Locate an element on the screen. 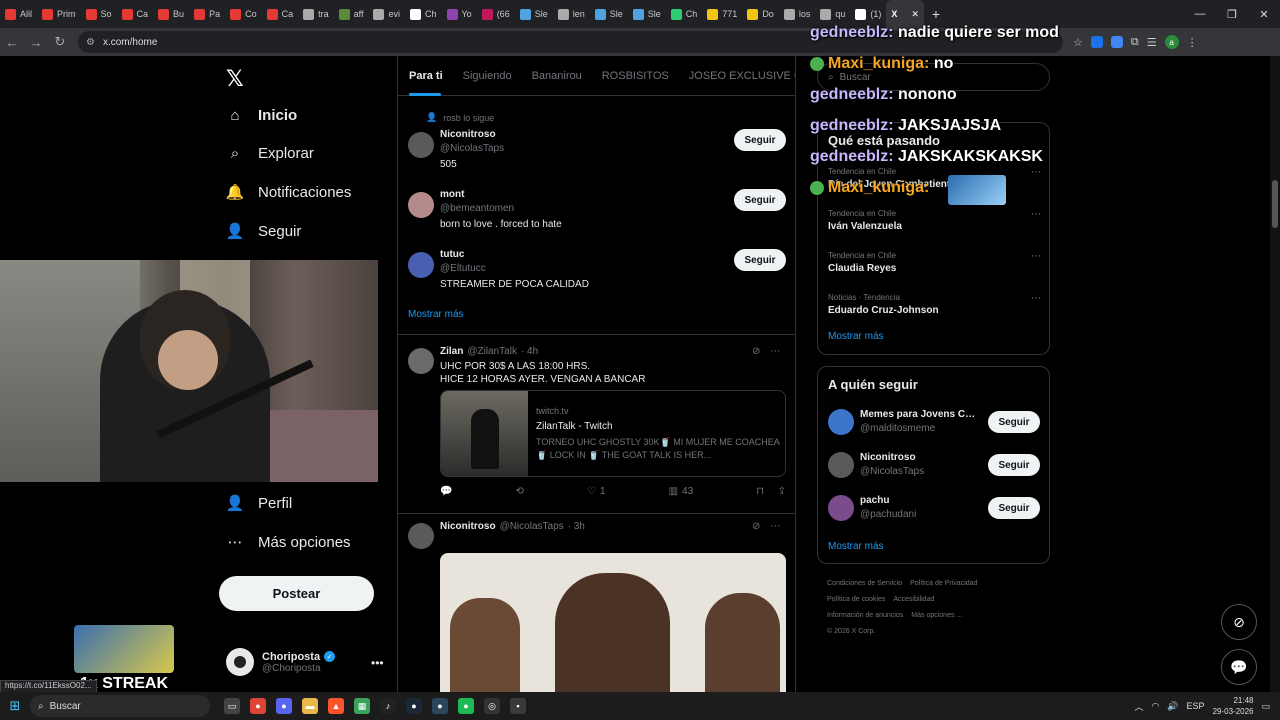 The image size is (1280, 720). footer-link: Condiciones de Servicio is located at coordinates (864, 583).